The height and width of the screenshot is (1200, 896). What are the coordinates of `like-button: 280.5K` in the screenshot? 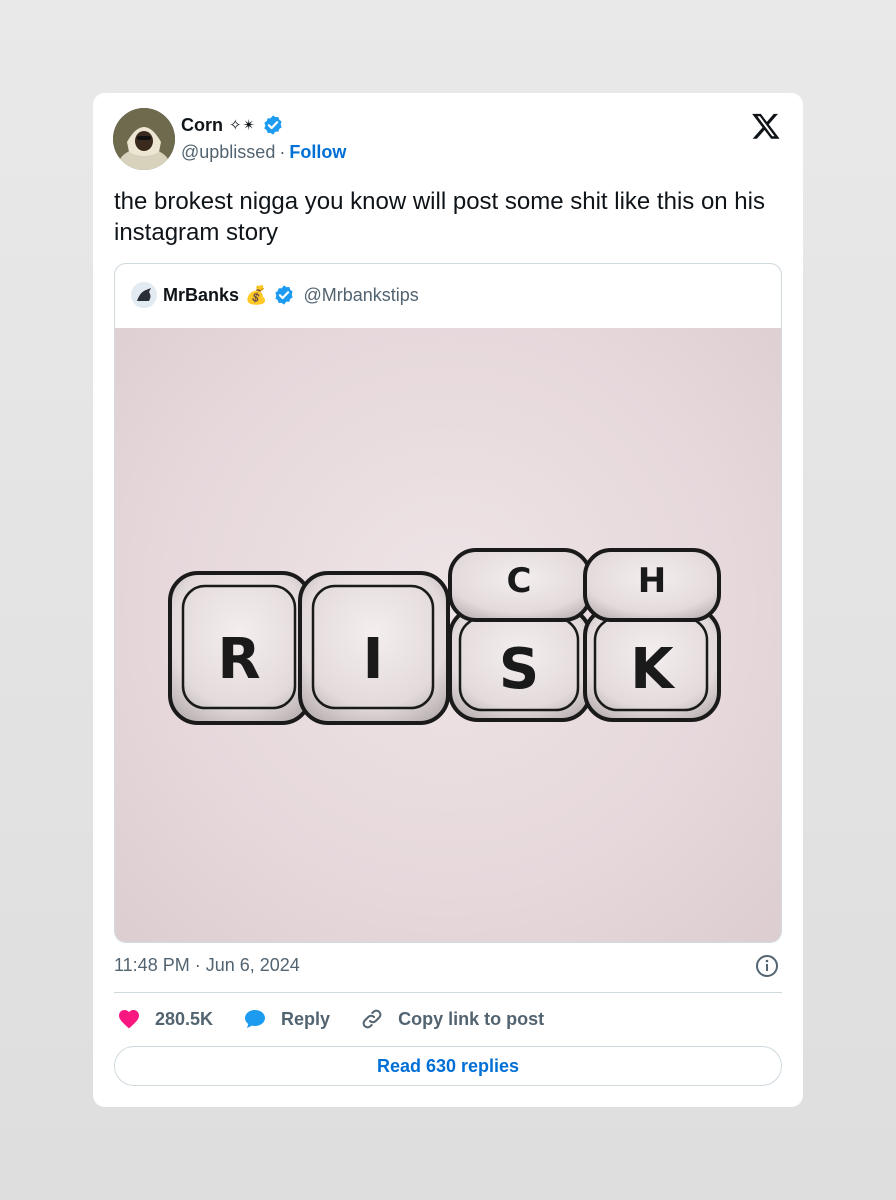 It's located at (165, 1019).